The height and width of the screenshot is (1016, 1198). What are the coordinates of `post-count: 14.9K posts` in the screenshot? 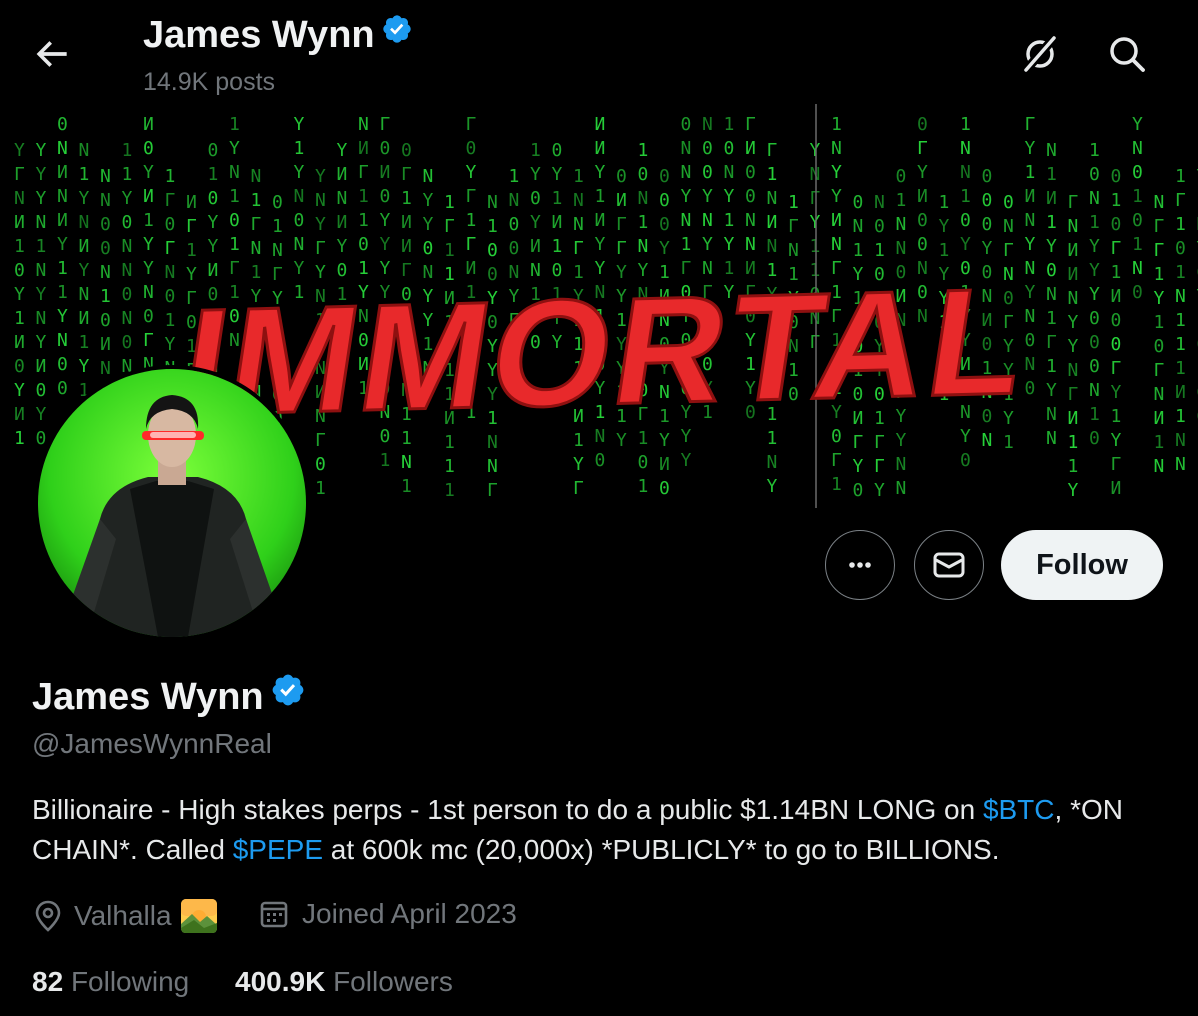 It's located at (209, 82).